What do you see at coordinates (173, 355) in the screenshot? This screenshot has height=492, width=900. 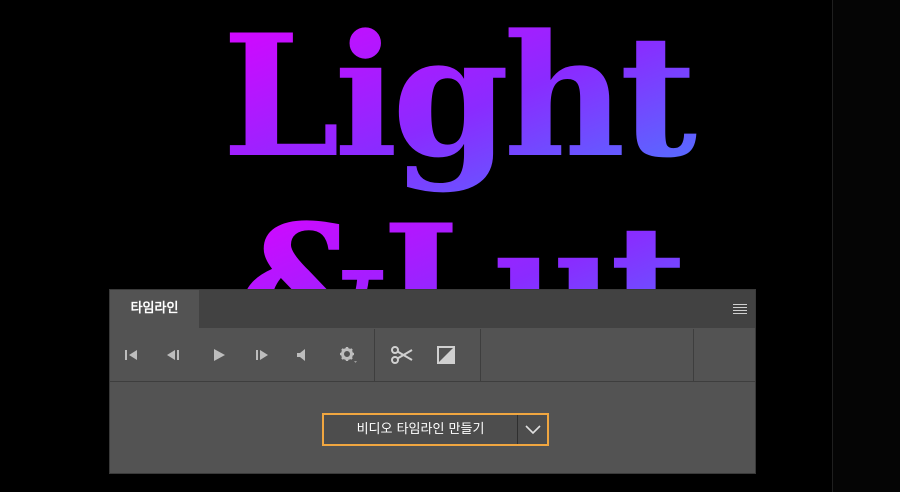 I see `previous-frame-icon` at bounding box center [173, 355].